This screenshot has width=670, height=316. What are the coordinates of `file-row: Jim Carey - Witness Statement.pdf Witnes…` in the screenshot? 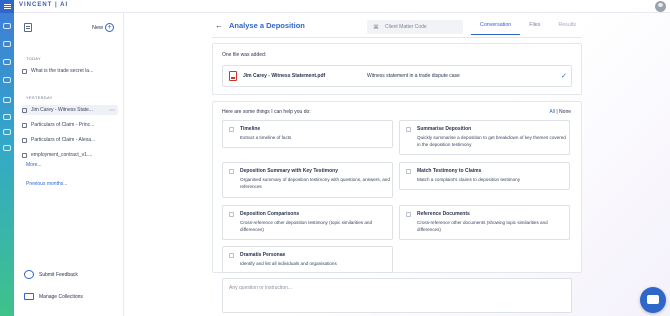 It's located at (397, 76).